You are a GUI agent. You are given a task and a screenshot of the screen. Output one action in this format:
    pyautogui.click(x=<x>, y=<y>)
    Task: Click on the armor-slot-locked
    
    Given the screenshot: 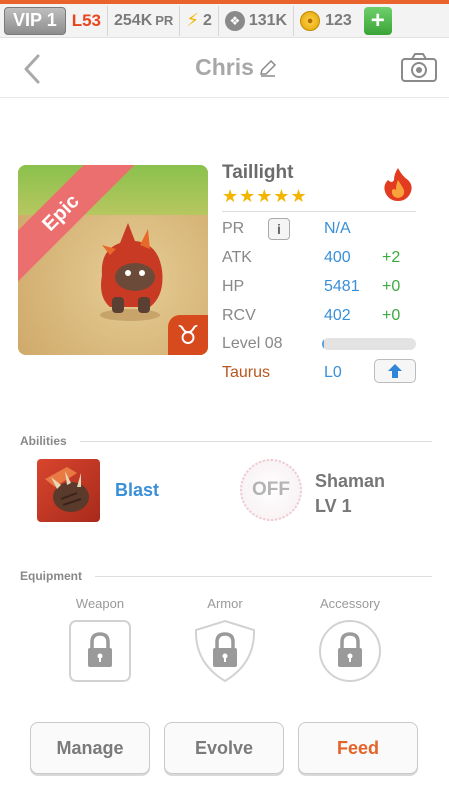 What is the action you would take?
    pyautogui.click(x=225, y=651)
    